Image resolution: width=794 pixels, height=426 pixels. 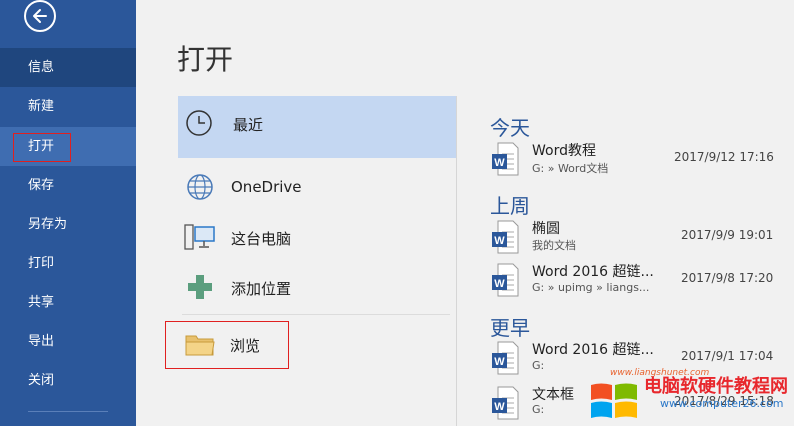 I want to click on group-heading-today: 今天, so click(x=510, y=128).